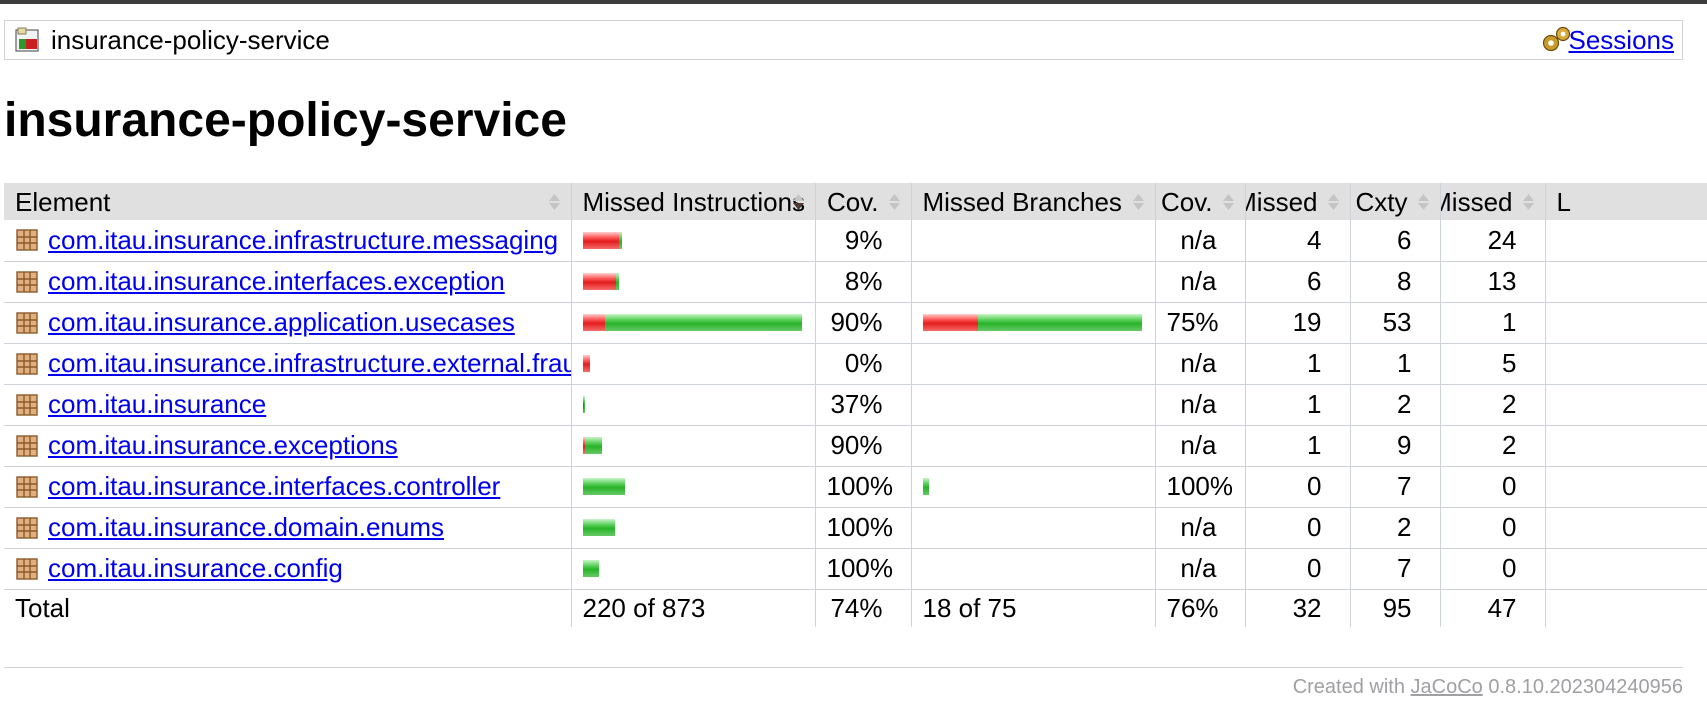 This screenshot has width=1707, height=718. I want to click on breadcrumb-title: insurance-policy-service, so click(190, 40).